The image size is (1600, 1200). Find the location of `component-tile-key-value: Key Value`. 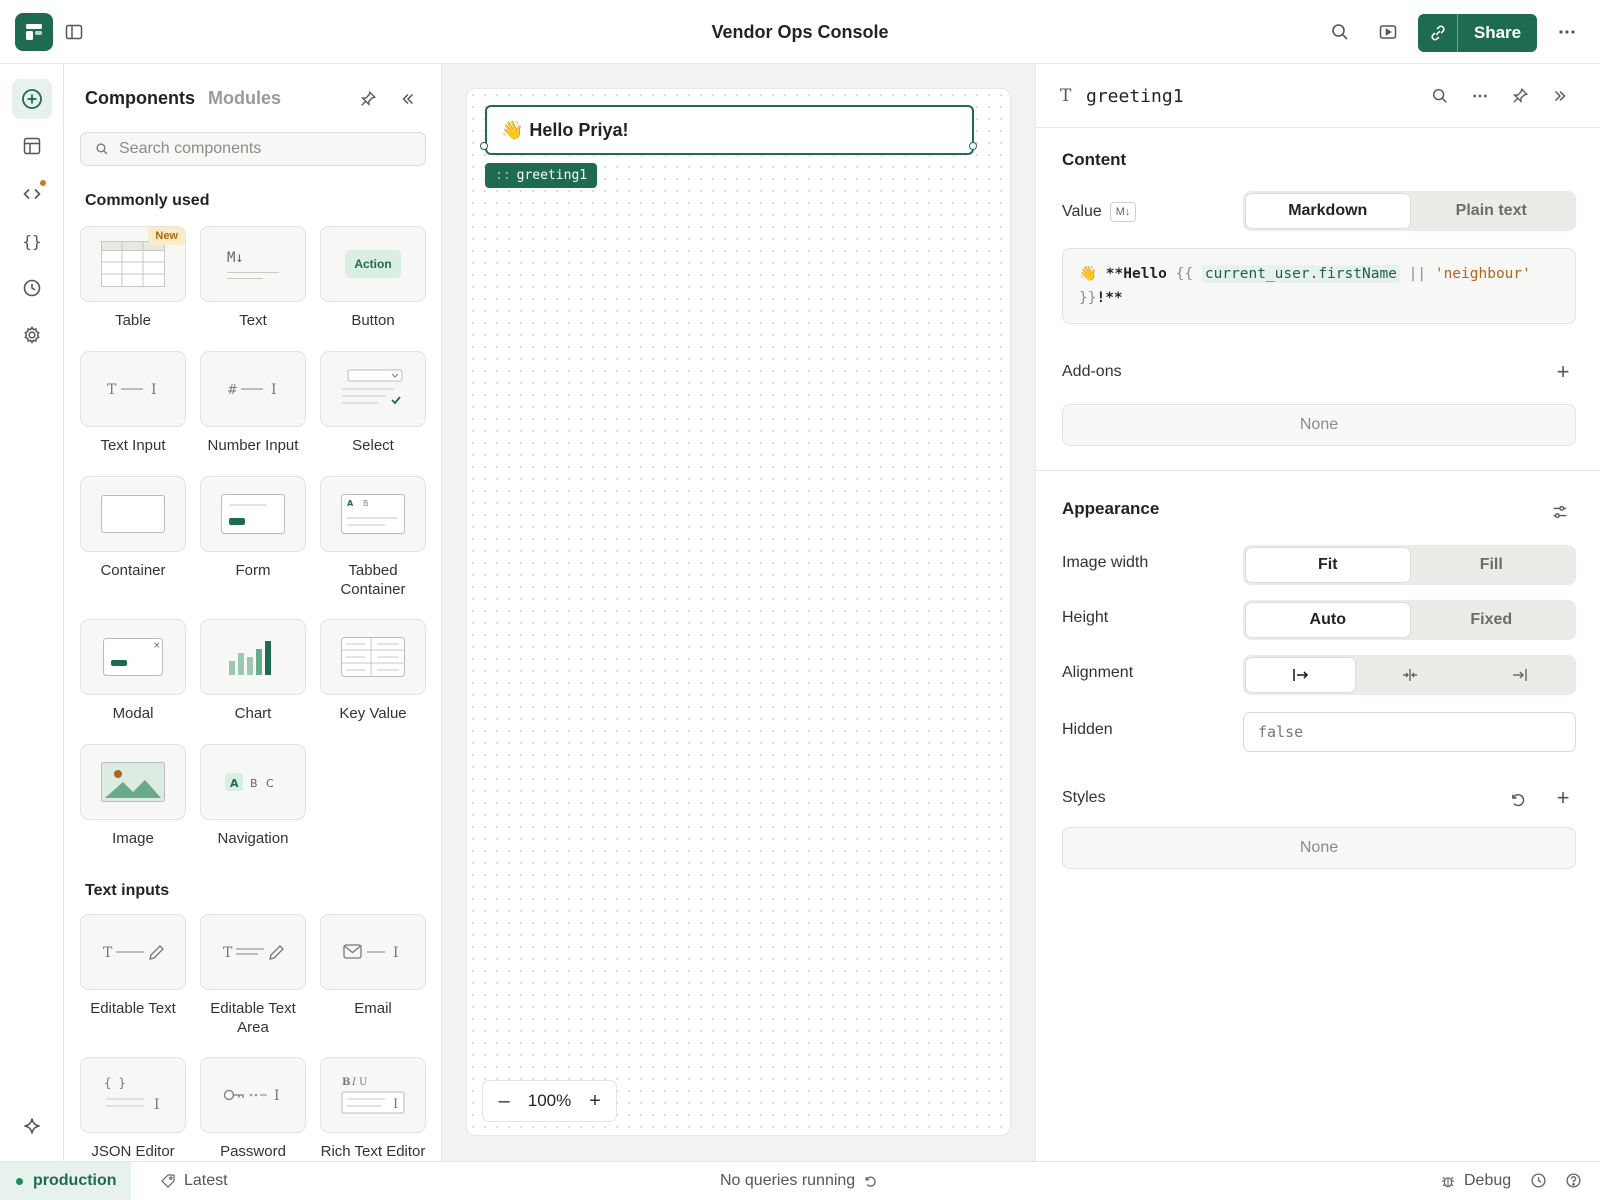

component-tile-key-value: Key Value is located at coordinates (373, 671).